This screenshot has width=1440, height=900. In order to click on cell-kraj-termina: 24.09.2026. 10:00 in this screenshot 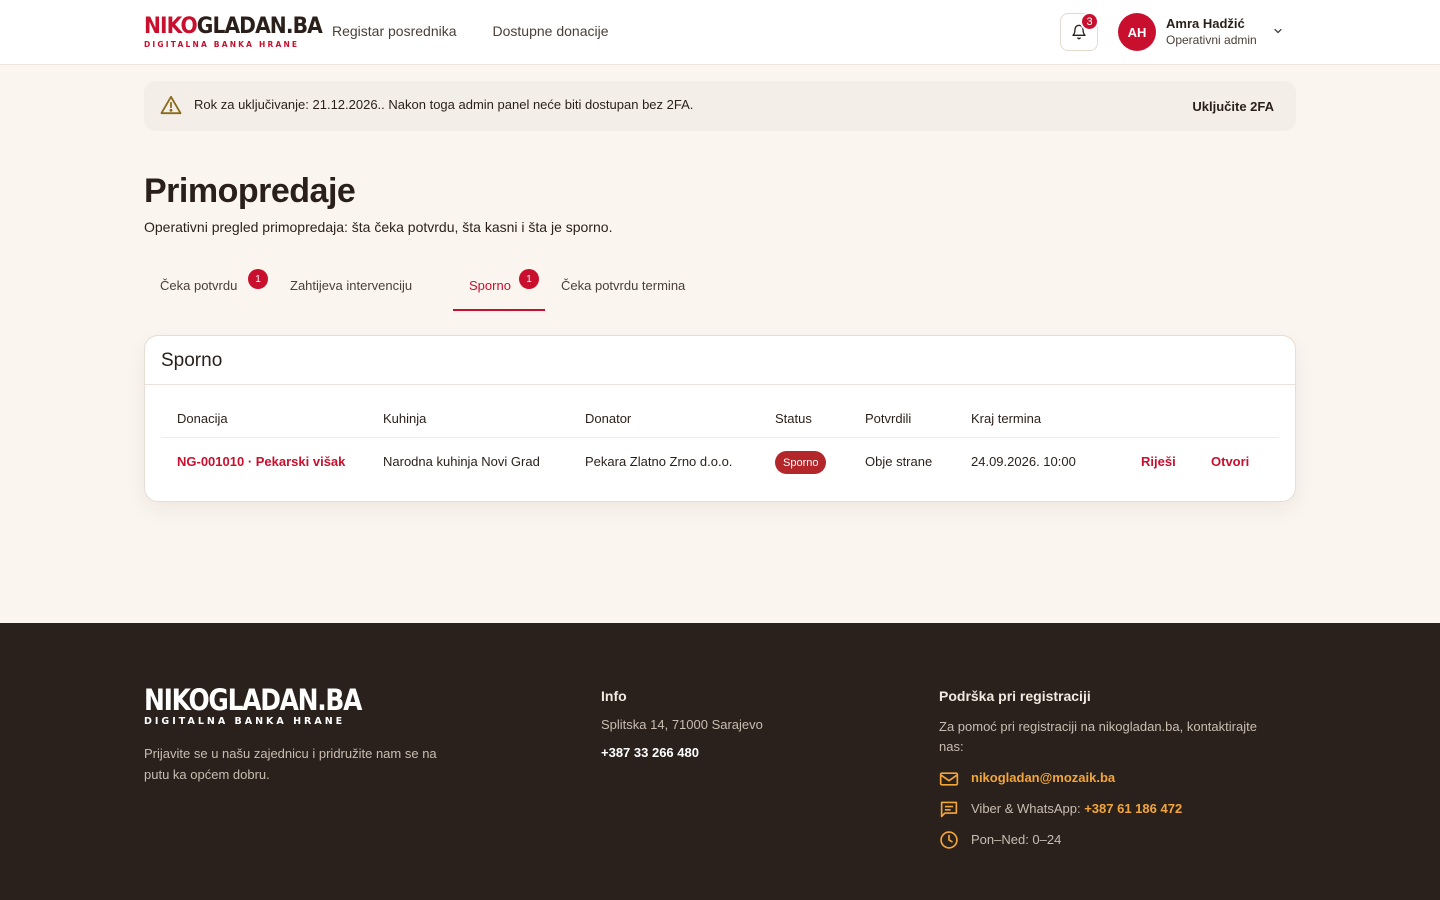, I will do `click(1023, 461)`.